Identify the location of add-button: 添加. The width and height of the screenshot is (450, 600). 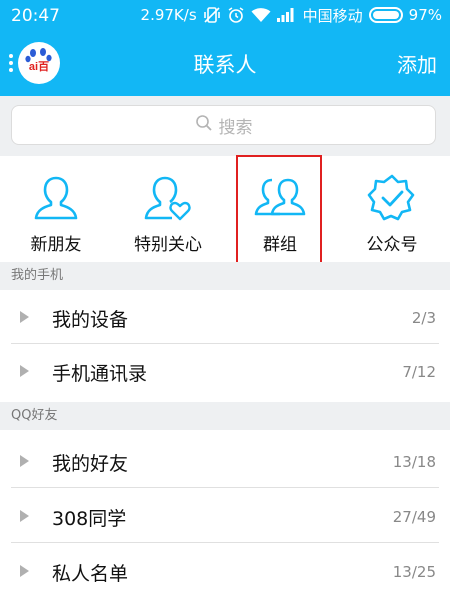
(417, 63).